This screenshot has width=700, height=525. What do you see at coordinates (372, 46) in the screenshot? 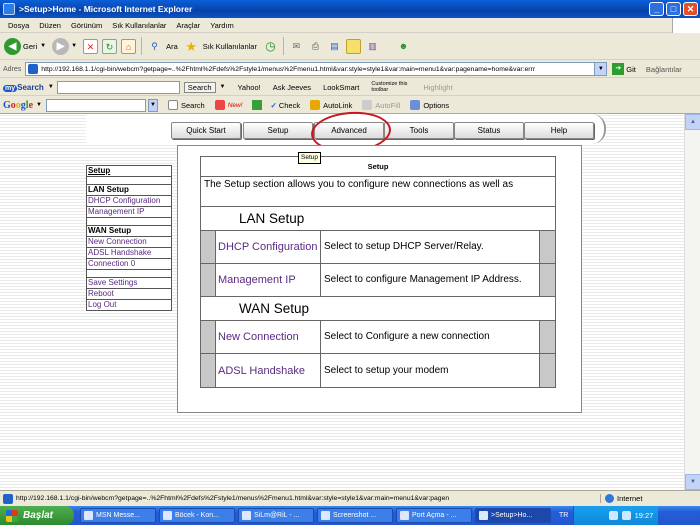
I see `research-icon: ▥` at bounding box center [372, 46].